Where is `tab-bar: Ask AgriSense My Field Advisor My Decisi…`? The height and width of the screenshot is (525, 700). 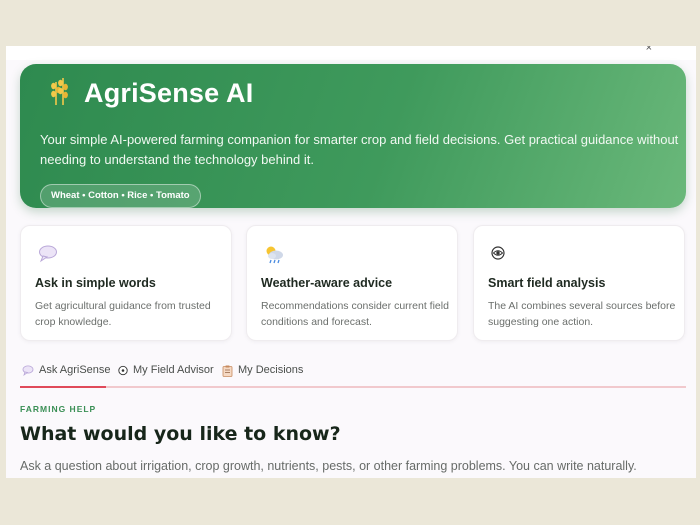
tab-bar: Ask AgriSense My Field Advisor My Decisi… is located at coordinates (353, 376).